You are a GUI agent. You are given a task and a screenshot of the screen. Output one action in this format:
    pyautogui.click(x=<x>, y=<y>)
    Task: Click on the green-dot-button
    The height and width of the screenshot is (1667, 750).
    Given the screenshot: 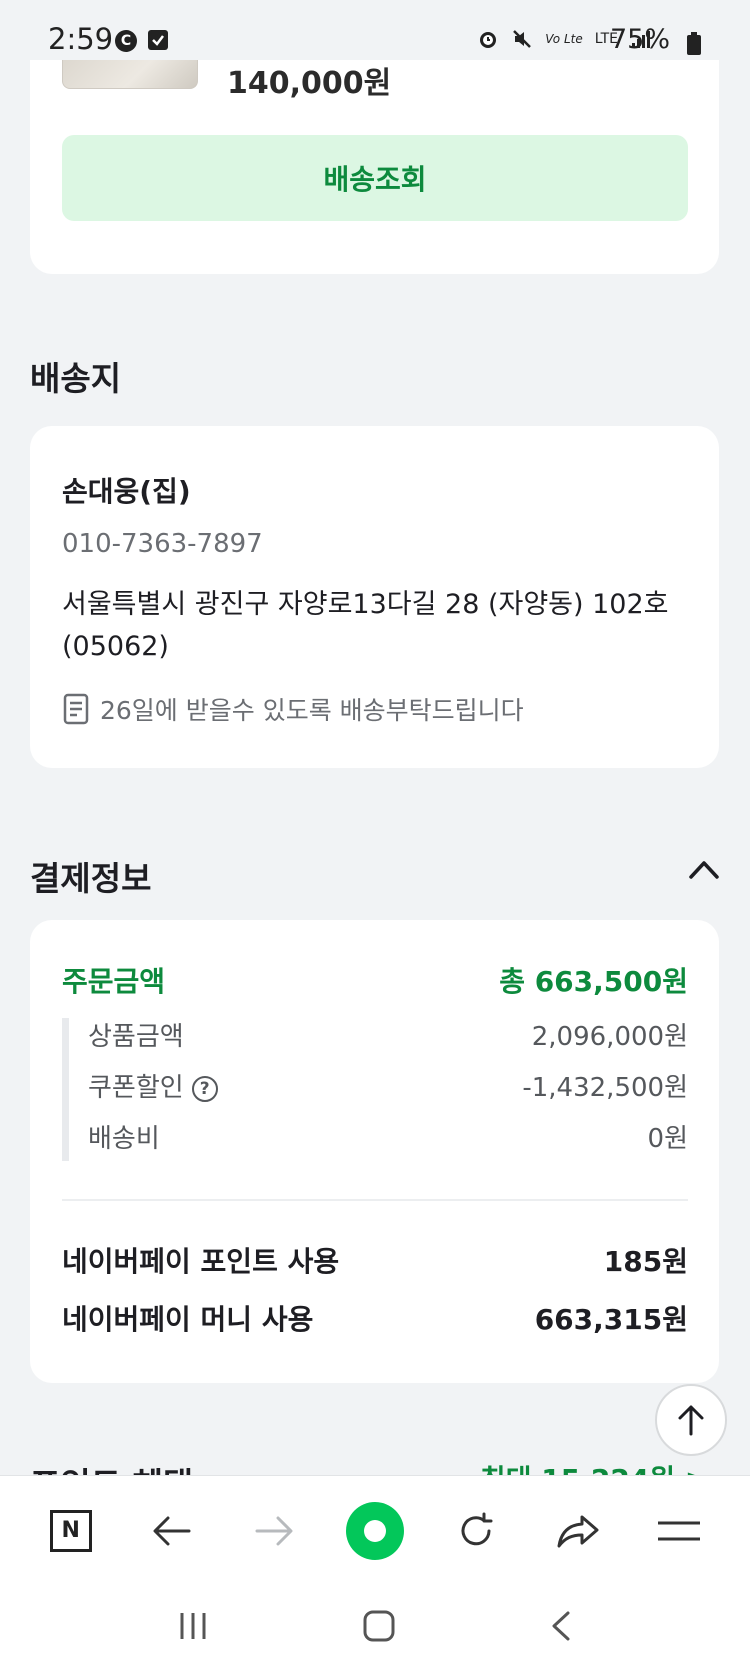 What is the action you would take?
    pyautogui.click(x=375, y=1531)
    